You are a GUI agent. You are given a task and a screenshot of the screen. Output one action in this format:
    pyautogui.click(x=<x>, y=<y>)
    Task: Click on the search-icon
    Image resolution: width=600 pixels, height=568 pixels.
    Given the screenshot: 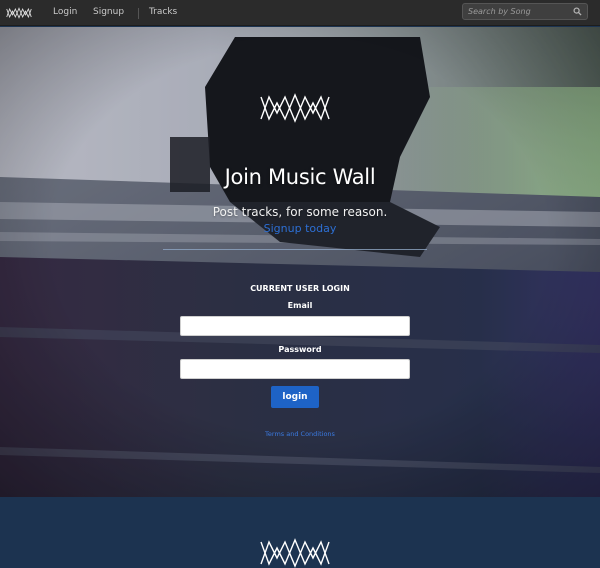 What is the action you would take?
    pyautogui.click(x=577, y=11)
    